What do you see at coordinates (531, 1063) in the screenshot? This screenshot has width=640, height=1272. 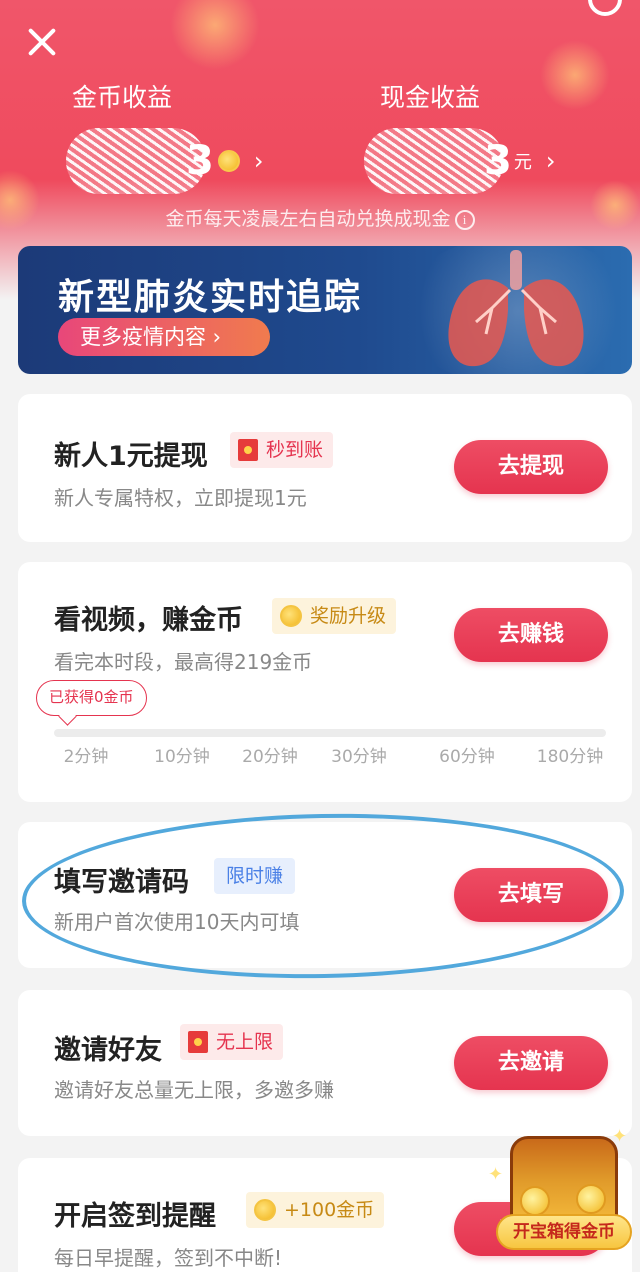 I see `invite-button: 去邀请` at bounding box center [531, 1063].